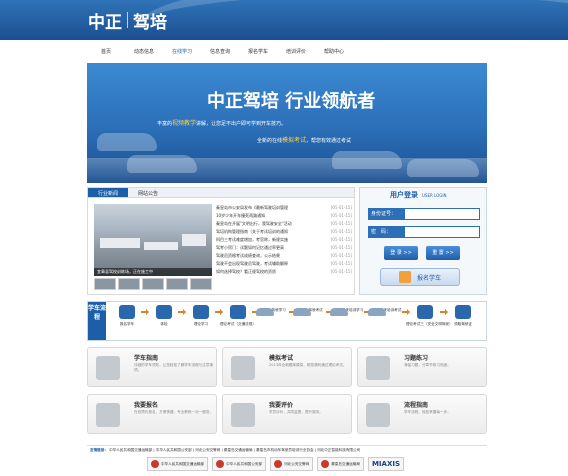 Image resolution: width=568 pixels, height=476 pixels. I want to click on guide-icon, so click(108, 368).